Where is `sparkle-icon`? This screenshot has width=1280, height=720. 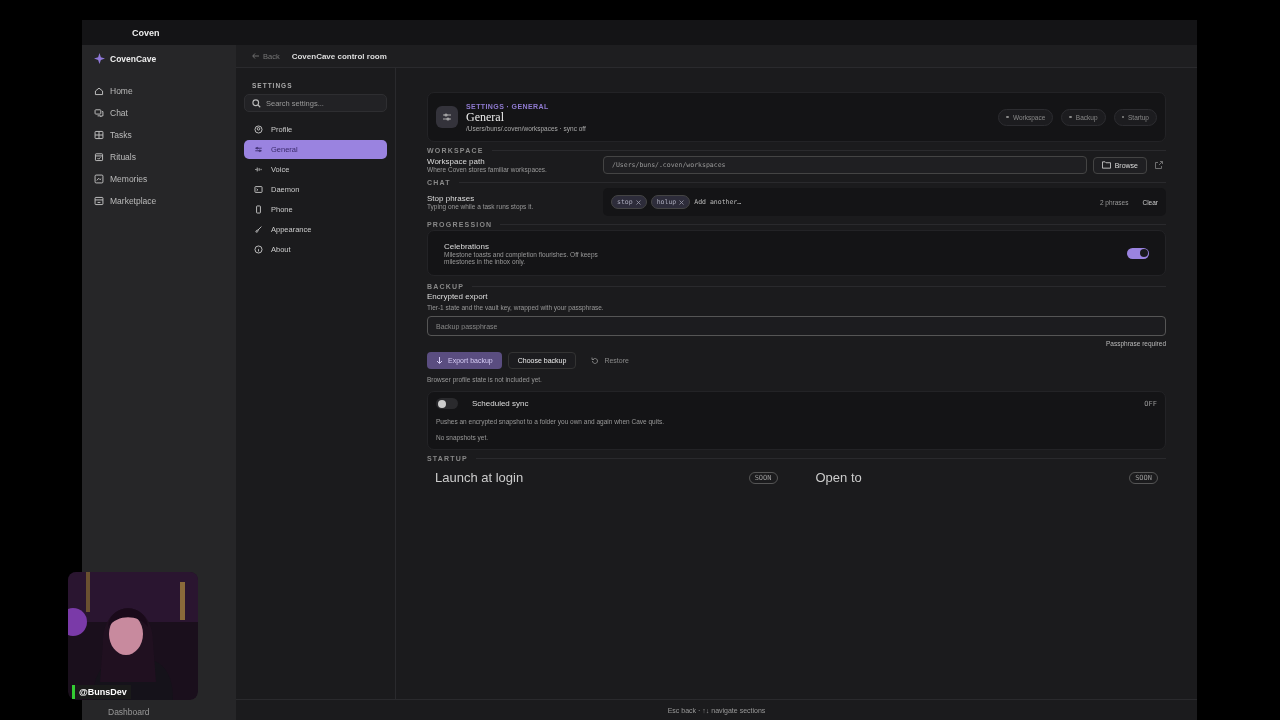
sparkle-icon is located at coordinates (99, 58).